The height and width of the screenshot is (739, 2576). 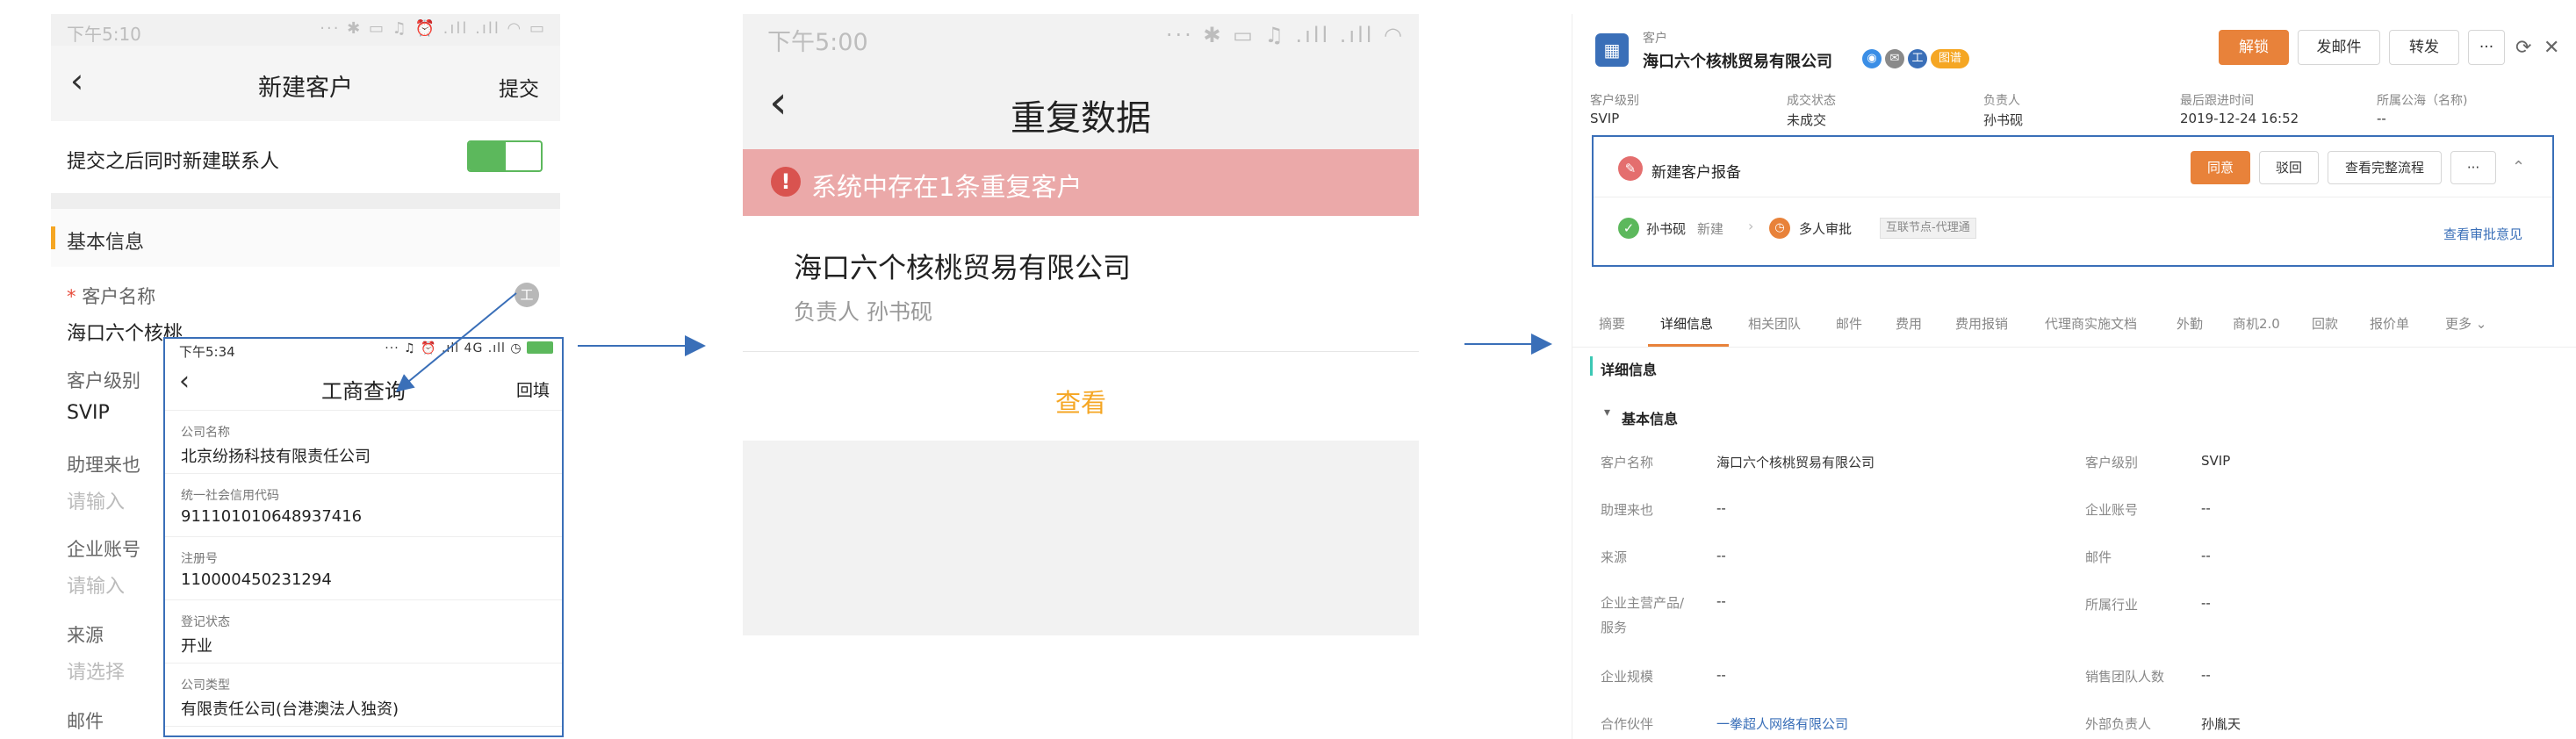 I want to click on tab-agent-docs: 代理商实施文档, so click(x=2091, y=324).